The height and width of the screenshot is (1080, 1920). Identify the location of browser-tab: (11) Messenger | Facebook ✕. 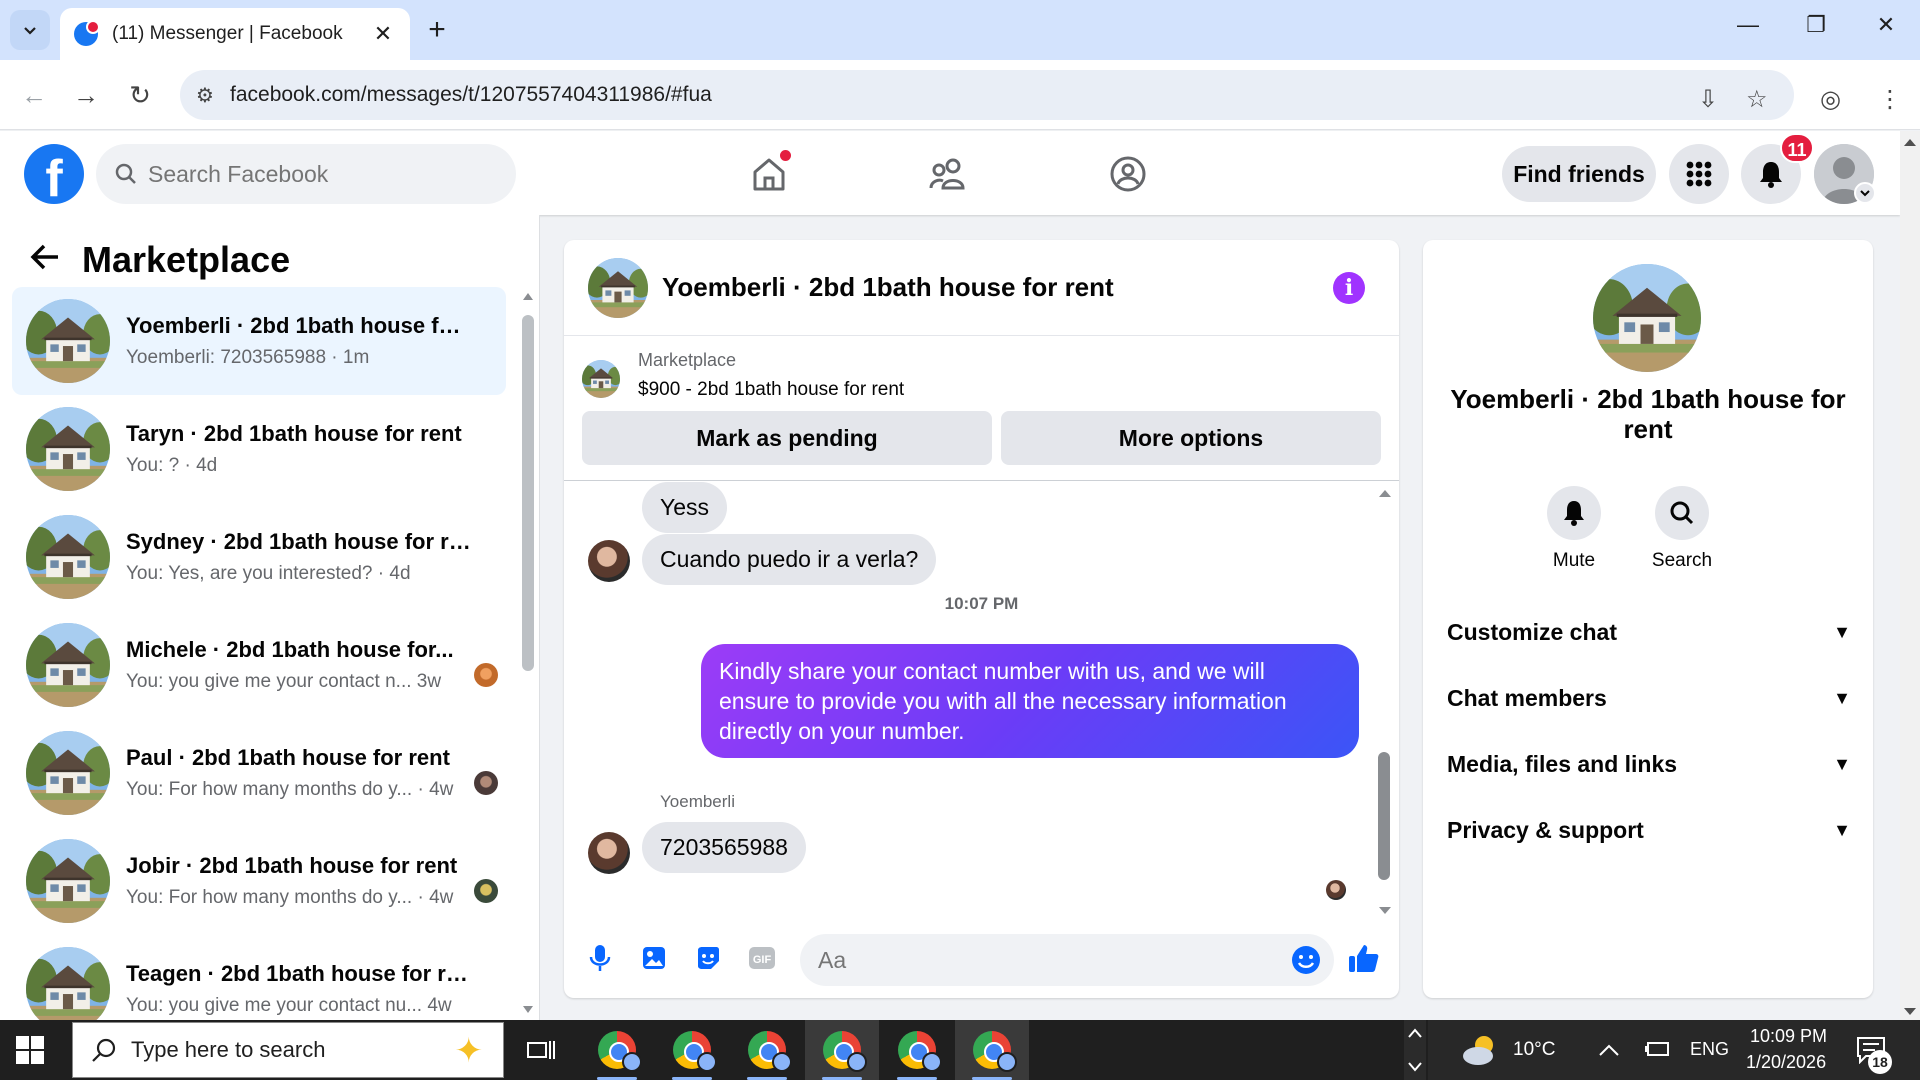
(235, 34).